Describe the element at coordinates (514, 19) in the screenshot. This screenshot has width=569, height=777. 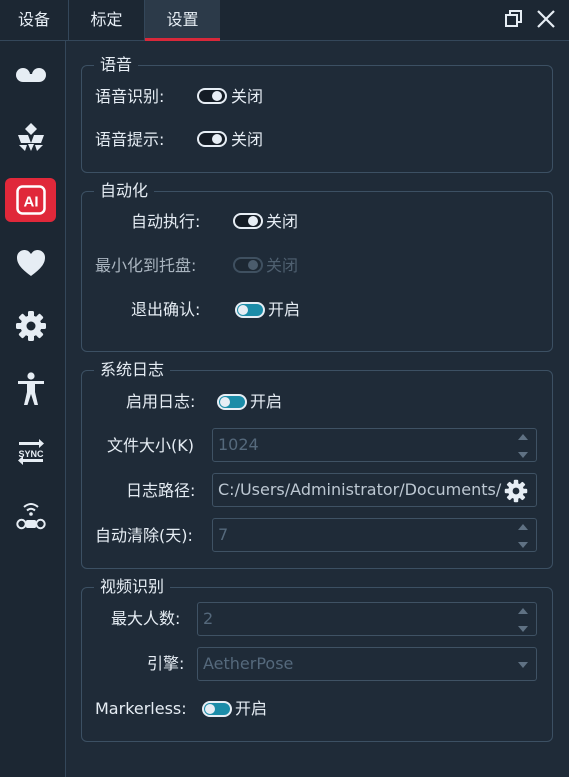
I see `restore-window-icon` at that location.